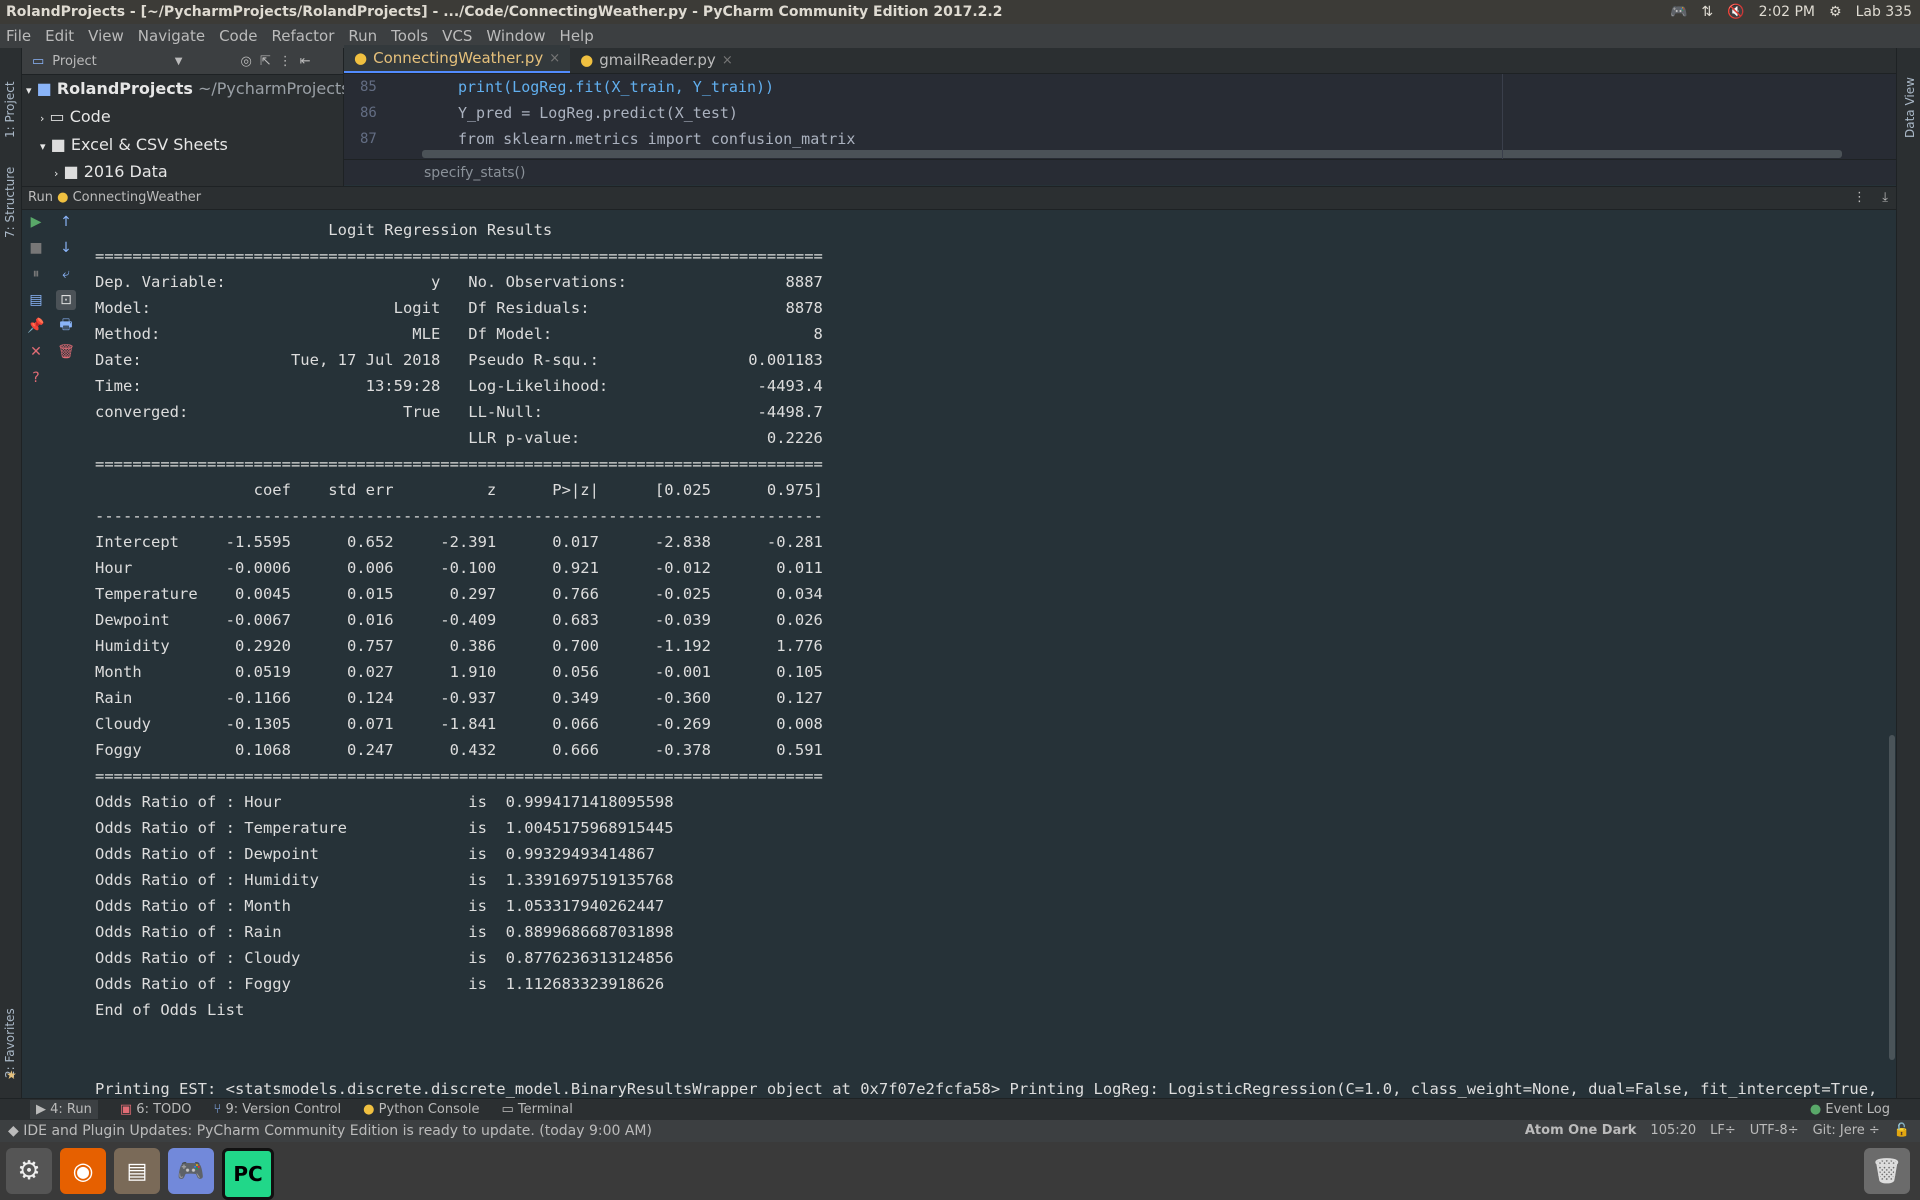 This screenshot has height=1200, width=1920. Describe the element at coordinates (656, 60) in the screenshot. I see `tab-gmailreader: ● gmailReader.py ×` at that location.